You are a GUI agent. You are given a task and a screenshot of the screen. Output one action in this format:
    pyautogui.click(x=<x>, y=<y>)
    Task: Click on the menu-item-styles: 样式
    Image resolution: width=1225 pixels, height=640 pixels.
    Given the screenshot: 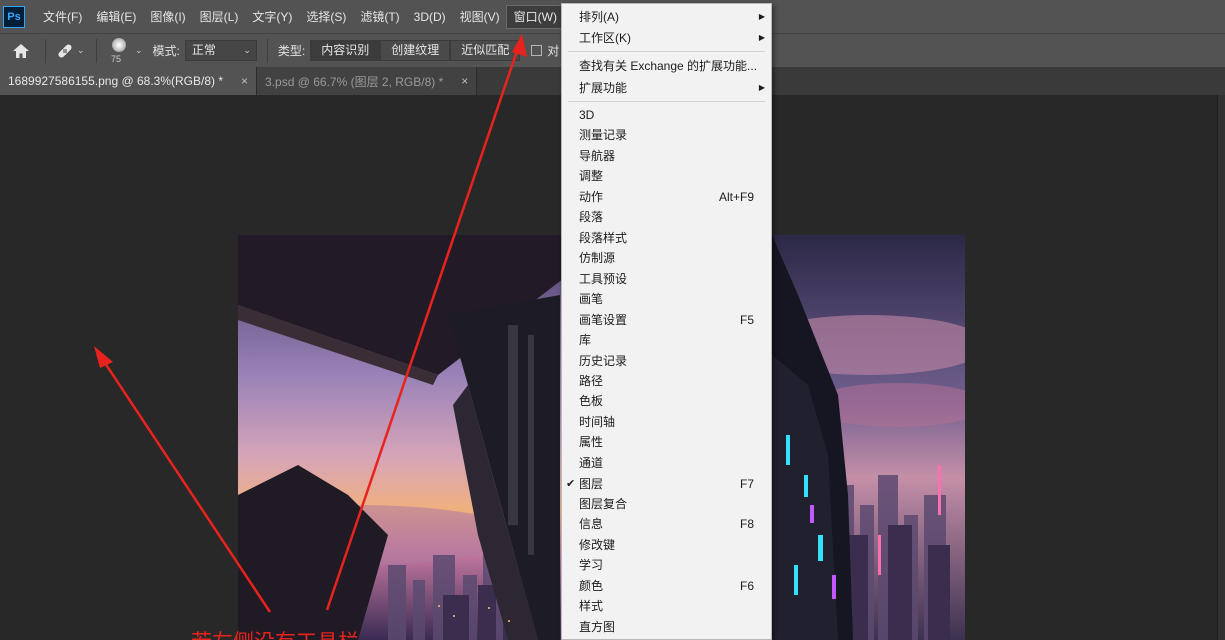 What is the action you would take?
    pyautogui.click(x=666, y=606)
    